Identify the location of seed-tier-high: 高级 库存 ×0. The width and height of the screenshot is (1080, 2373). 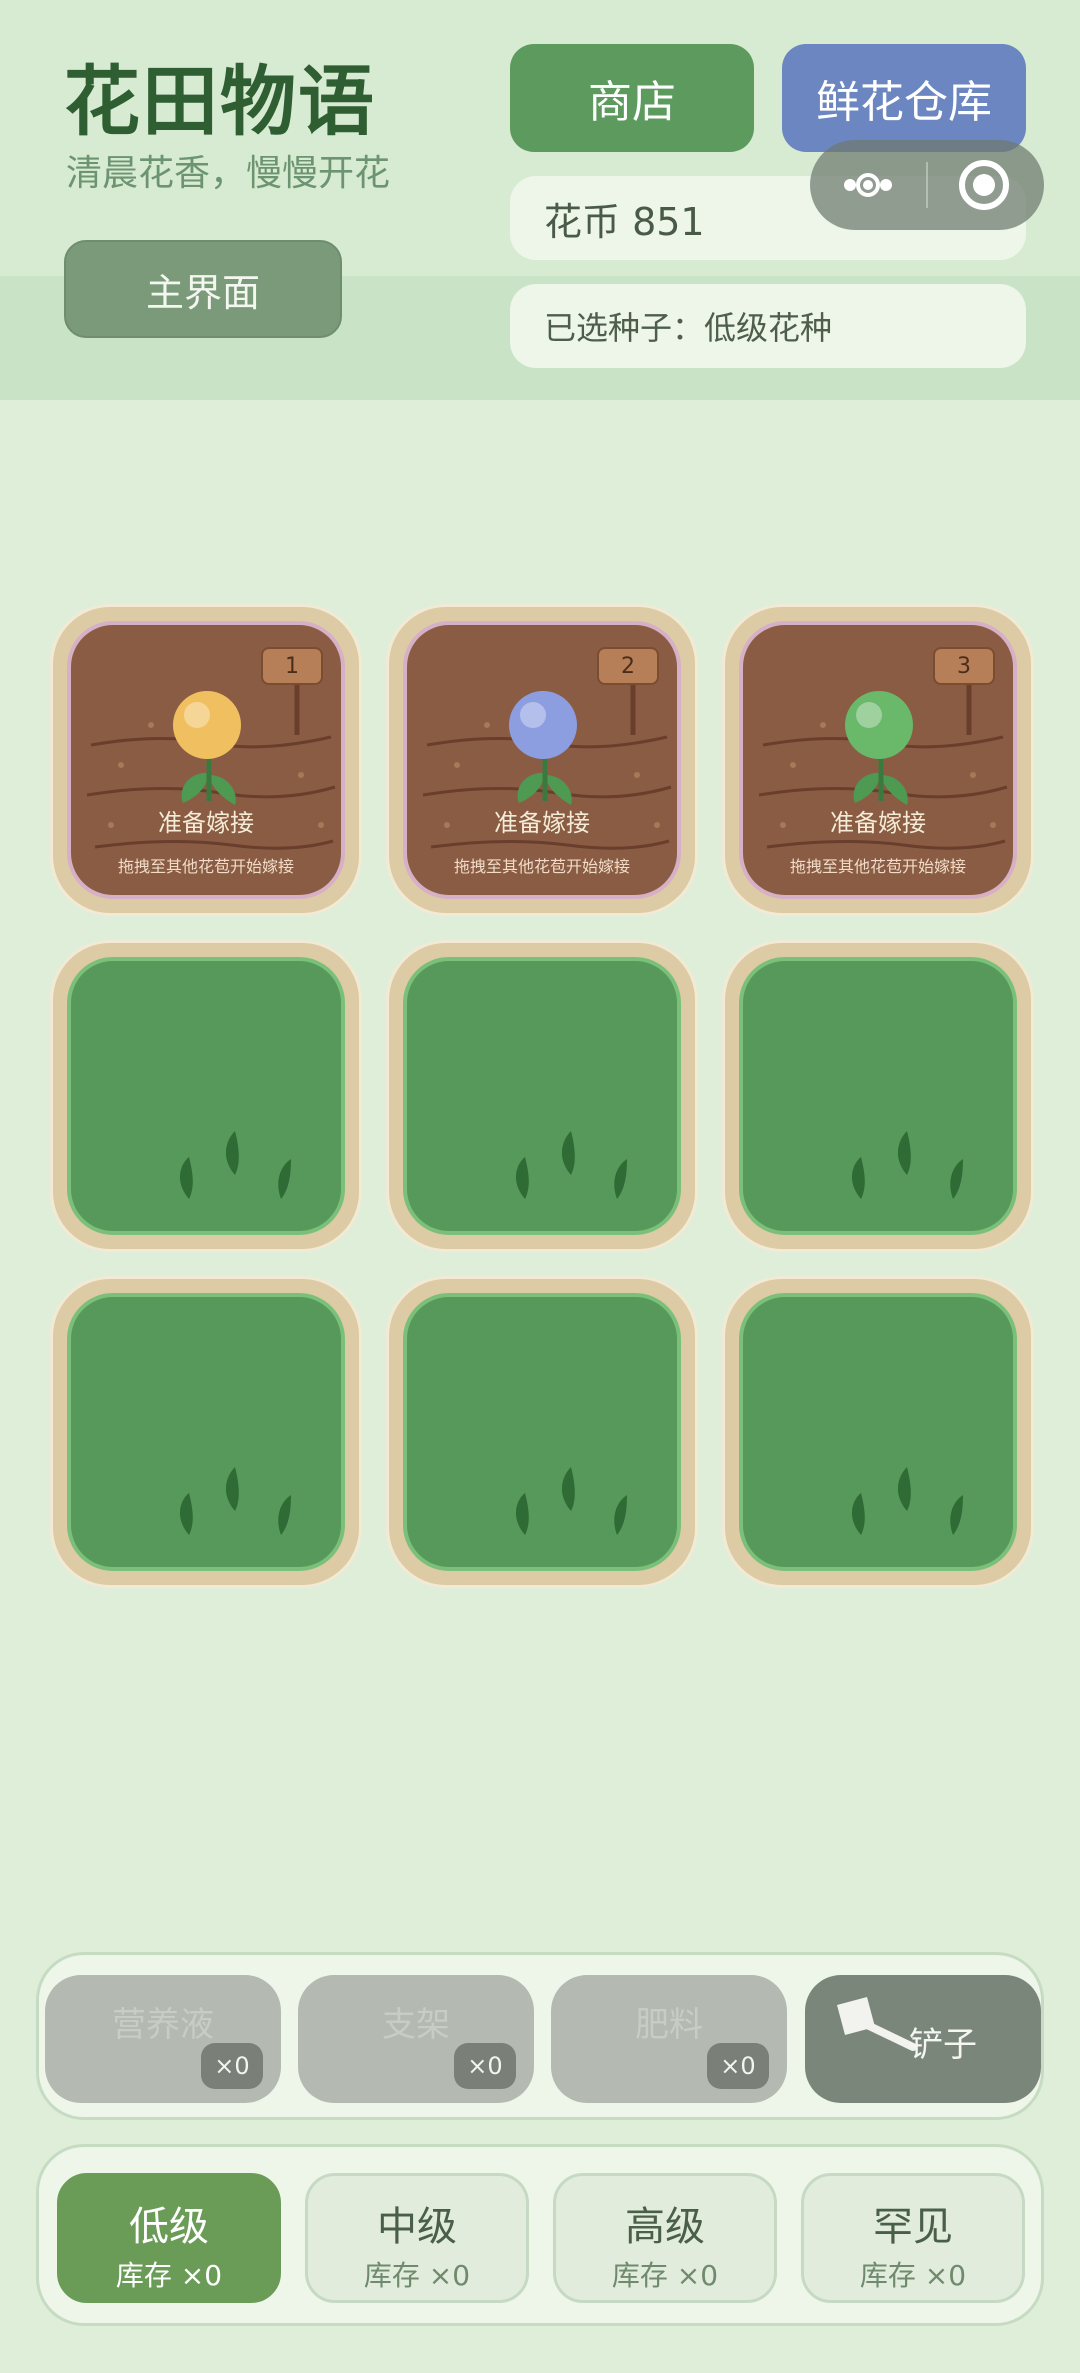
(665, 2238).